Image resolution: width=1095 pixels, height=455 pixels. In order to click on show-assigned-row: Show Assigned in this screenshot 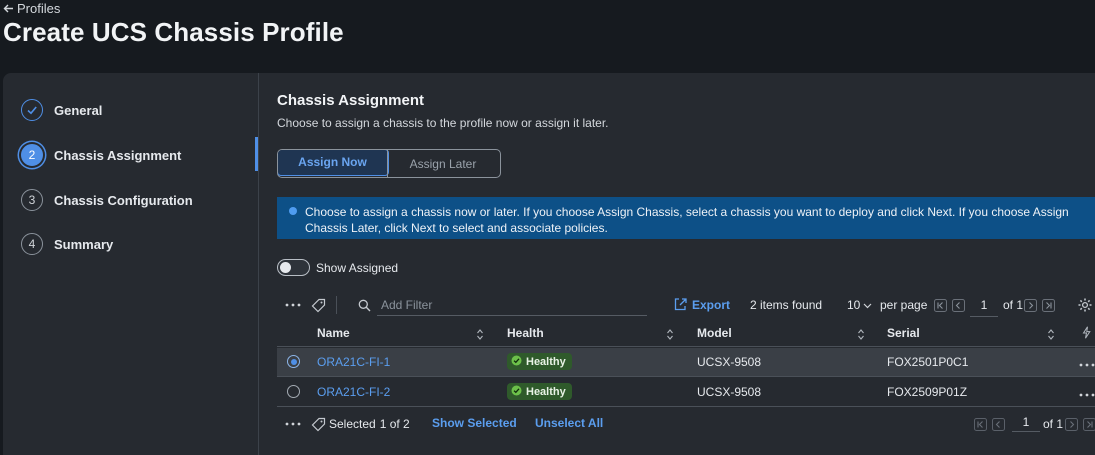, I will do `click(337, 267)`.